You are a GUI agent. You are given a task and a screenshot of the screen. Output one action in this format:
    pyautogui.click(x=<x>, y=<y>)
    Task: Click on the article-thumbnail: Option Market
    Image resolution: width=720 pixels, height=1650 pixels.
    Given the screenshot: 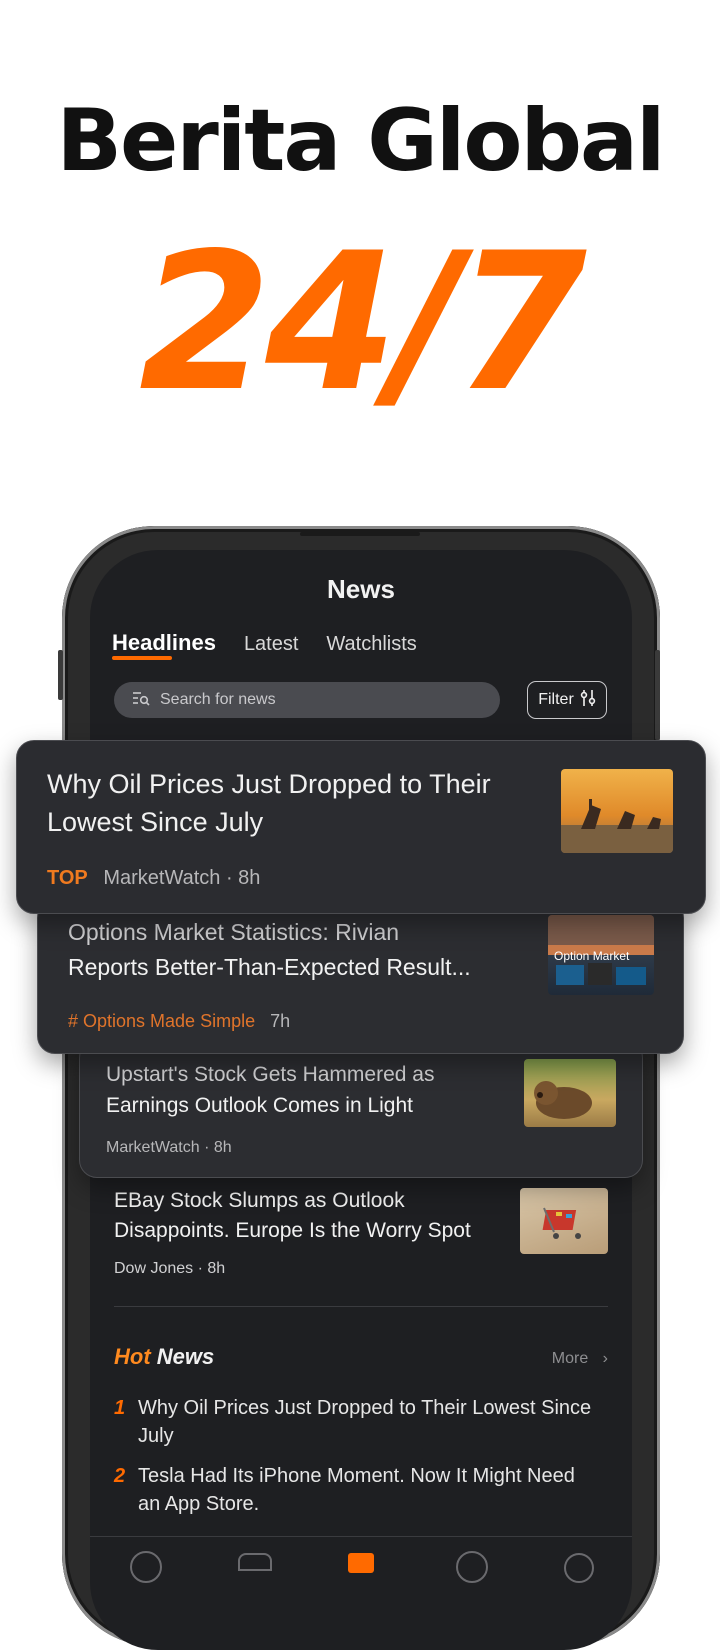 What is the action you would take?
    pyautogui.click(x=601, y=955)
    